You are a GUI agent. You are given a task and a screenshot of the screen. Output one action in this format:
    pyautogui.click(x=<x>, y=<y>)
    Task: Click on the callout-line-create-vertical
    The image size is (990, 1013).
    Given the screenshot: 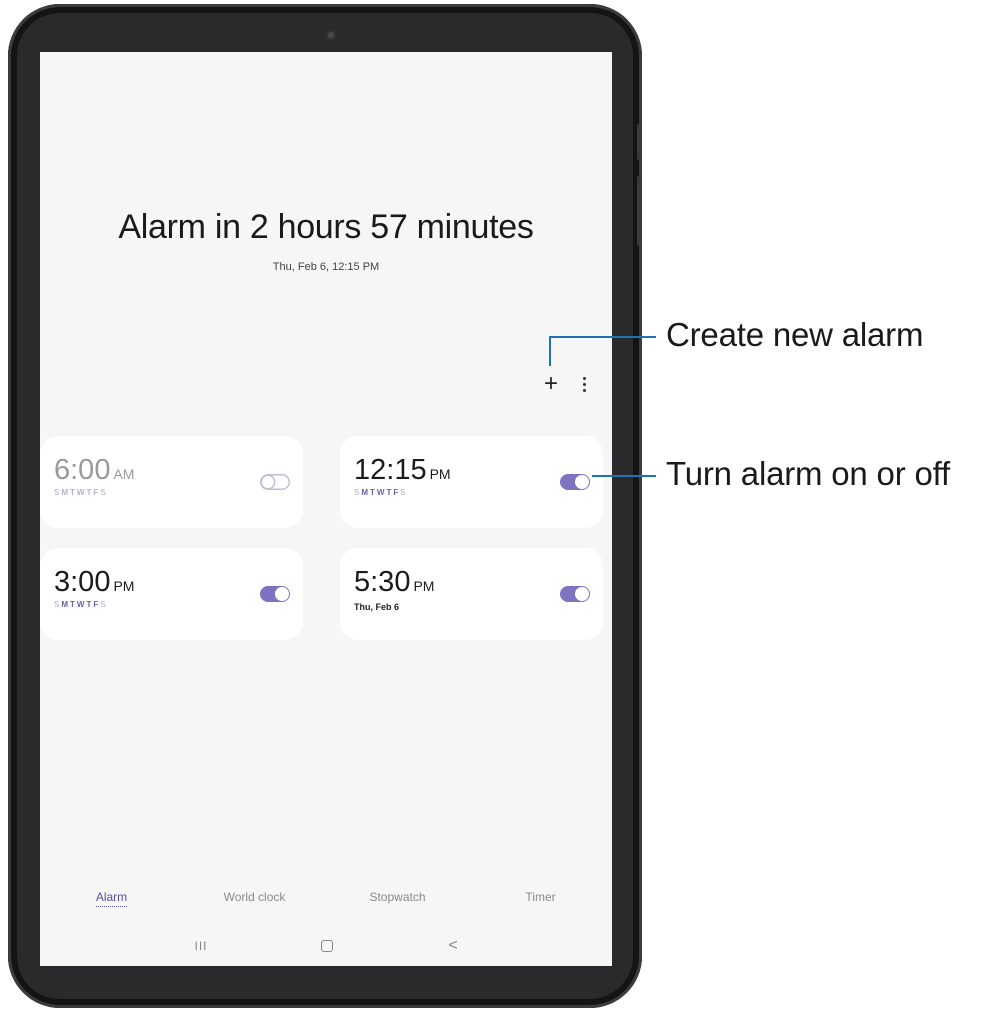 What is the action you would take?
    pyautogui.click(x=550, y=351)
    